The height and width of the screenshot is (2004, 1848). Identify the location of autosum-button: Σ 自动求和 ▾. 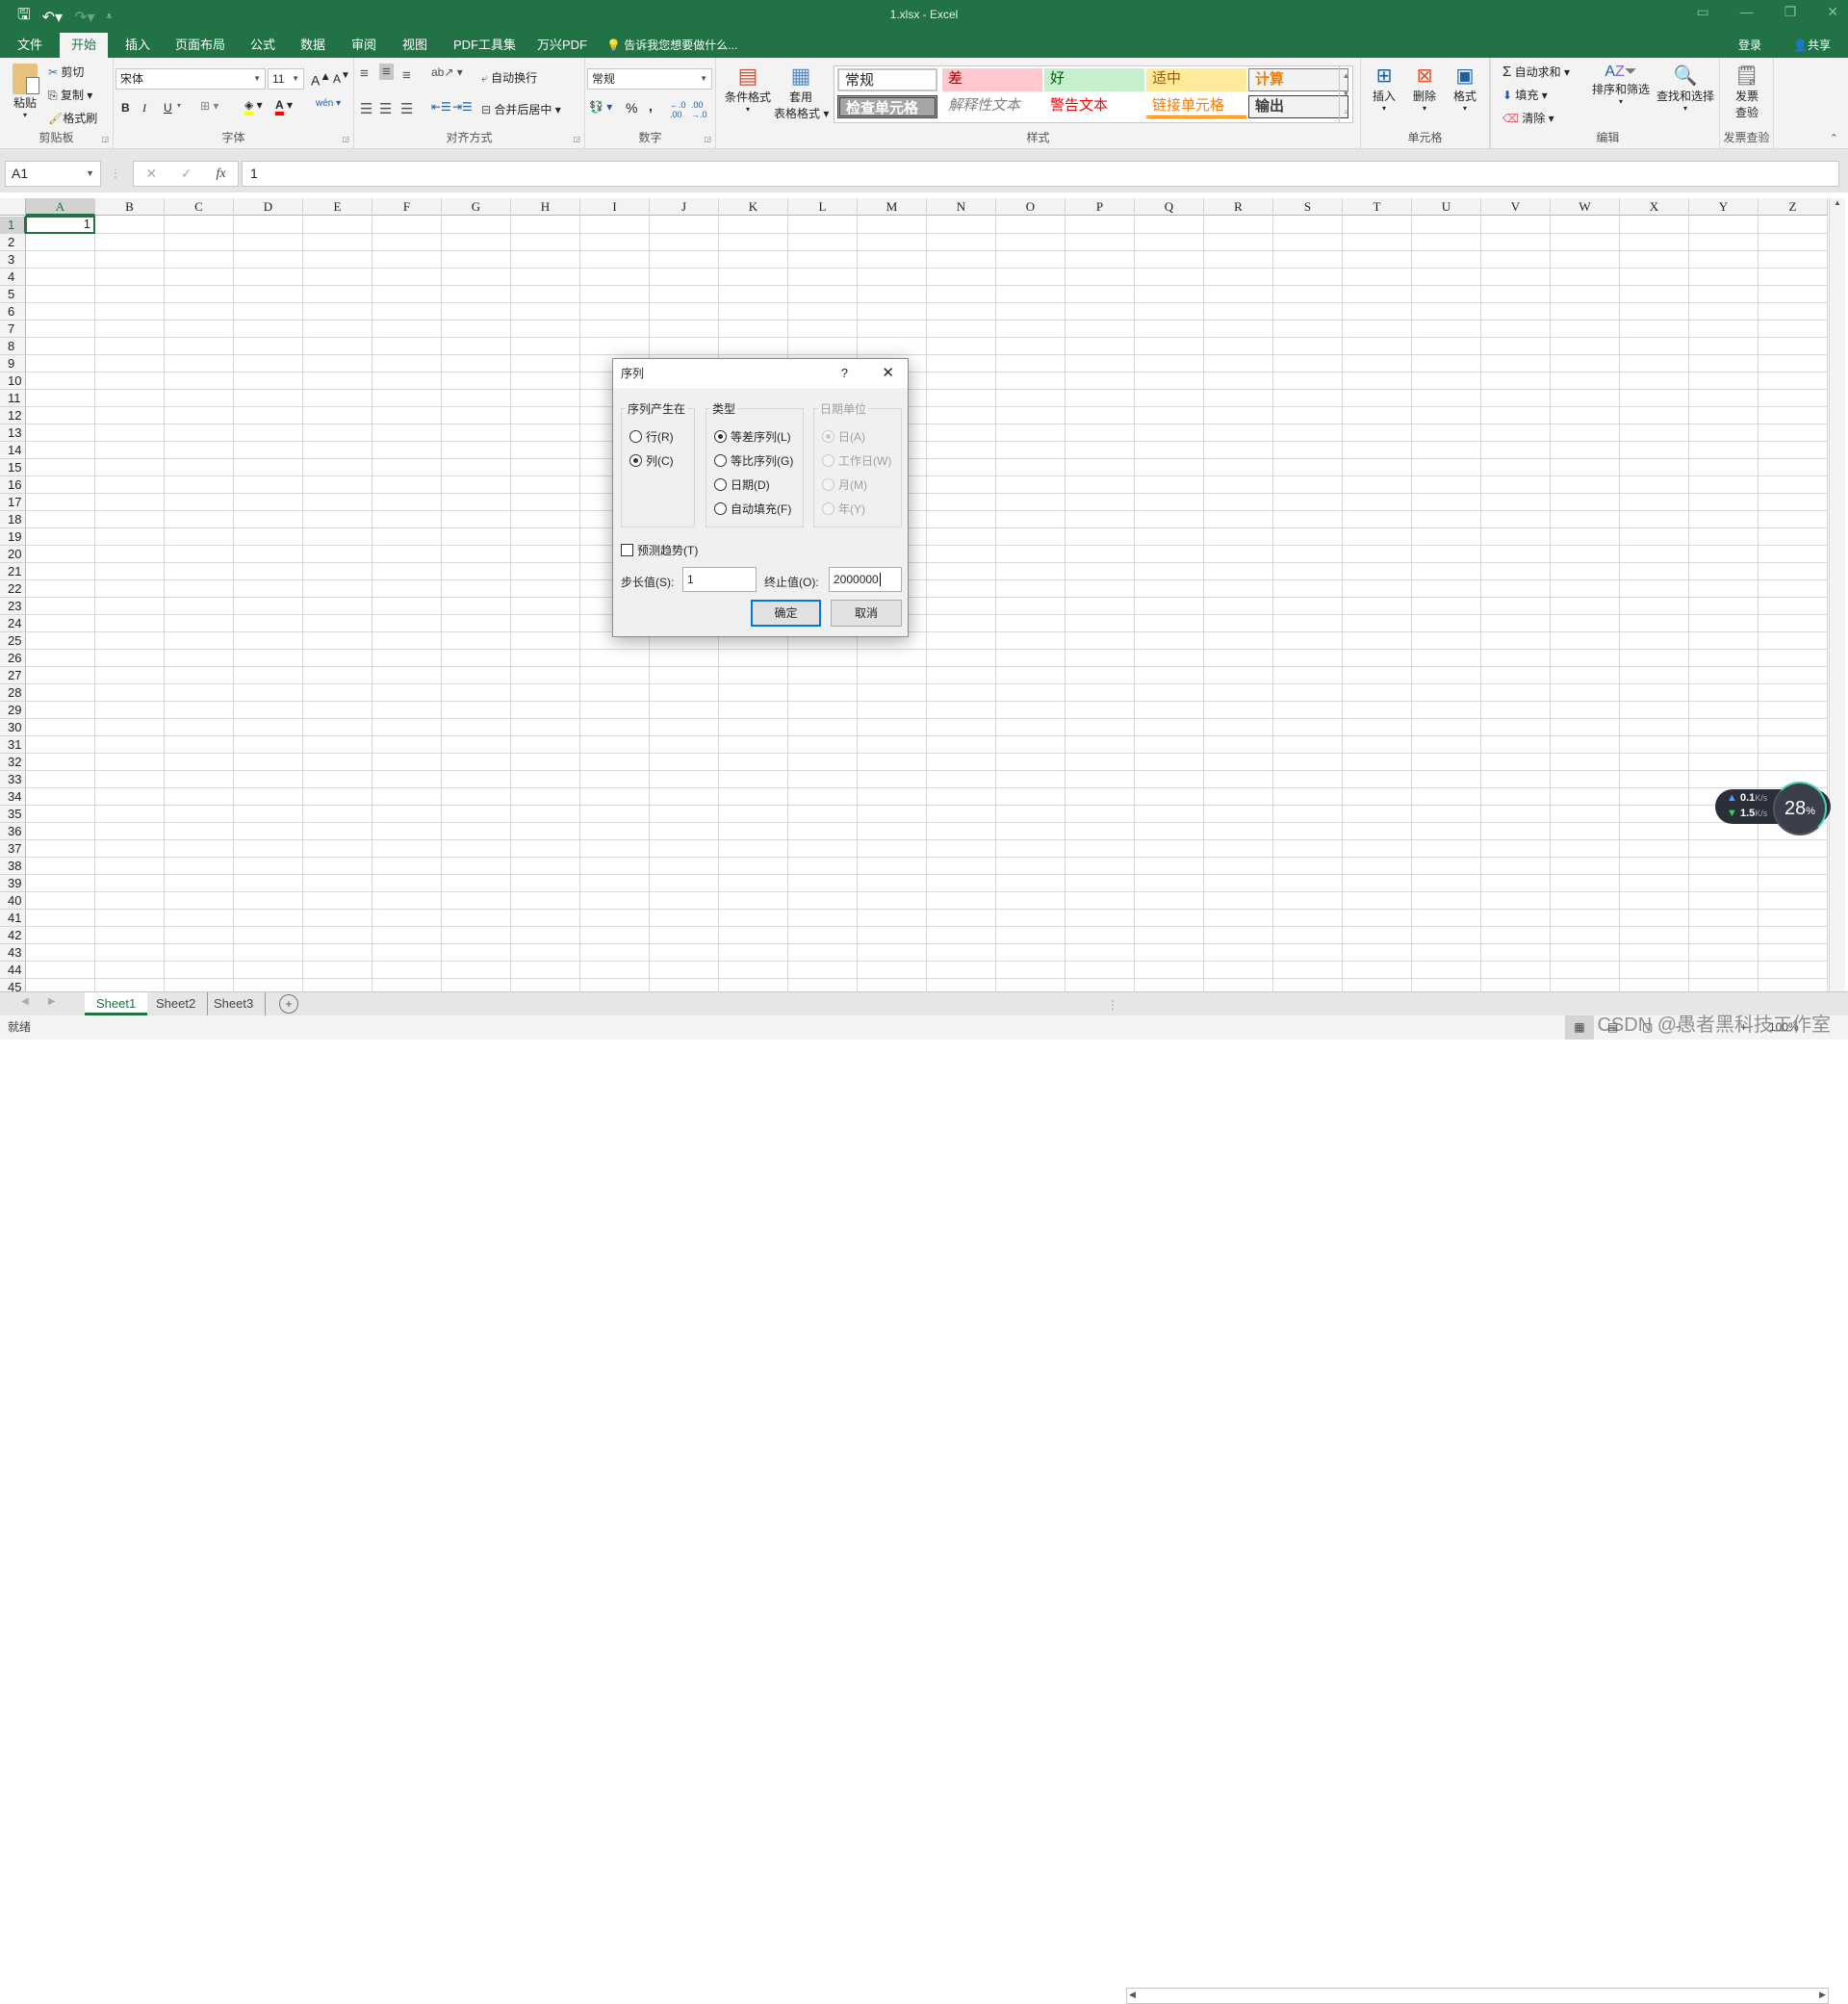
(1536, 72).